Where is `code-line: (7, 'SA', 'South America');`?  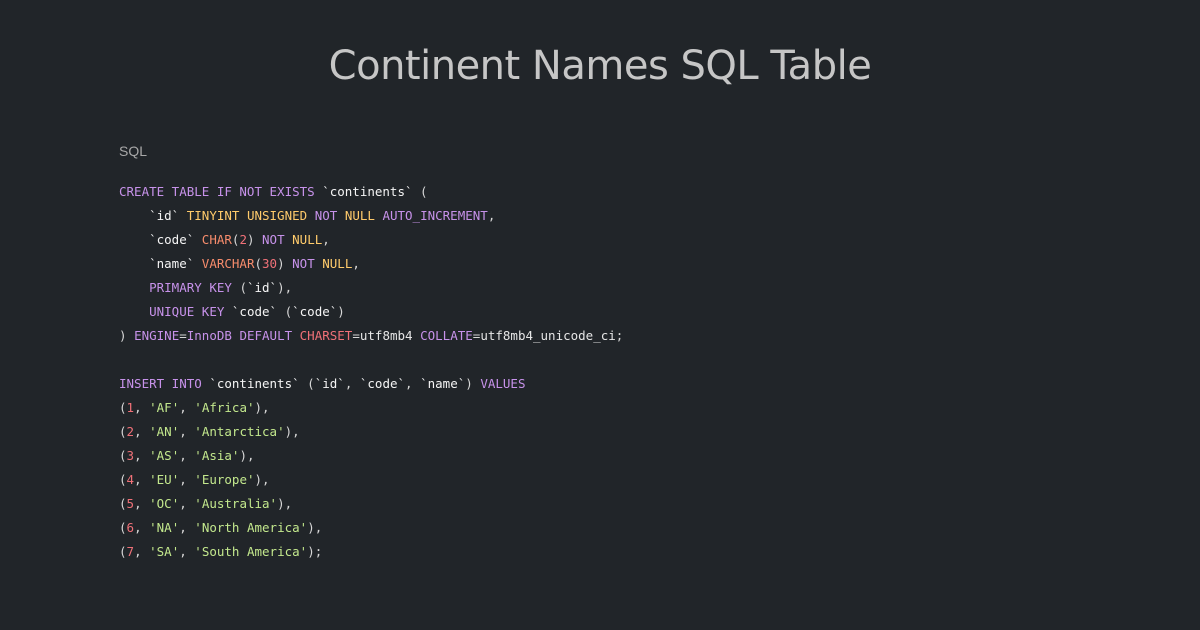 code-line: (7, 'SA', 'South America'); is located at coordinates (371, 552).